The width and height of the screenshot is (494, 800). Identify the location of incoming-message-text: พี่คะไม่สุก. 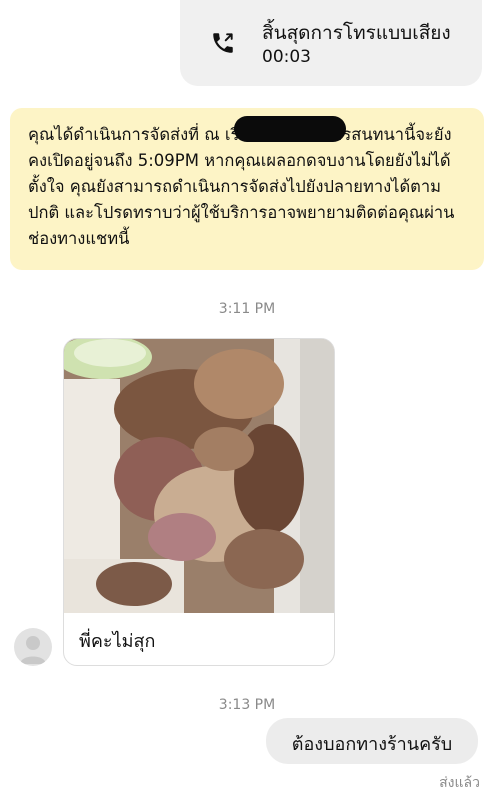
(117, 641).